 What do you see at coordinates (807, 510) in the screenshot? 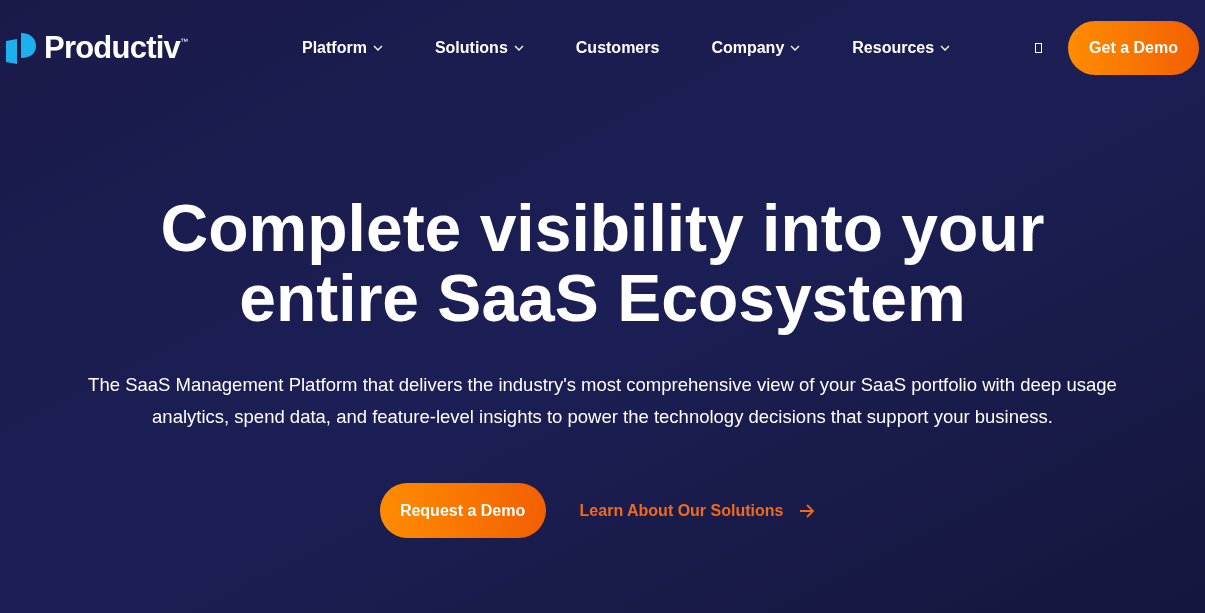
I see `arrow-right-icon` at bounding box center [807, 510].